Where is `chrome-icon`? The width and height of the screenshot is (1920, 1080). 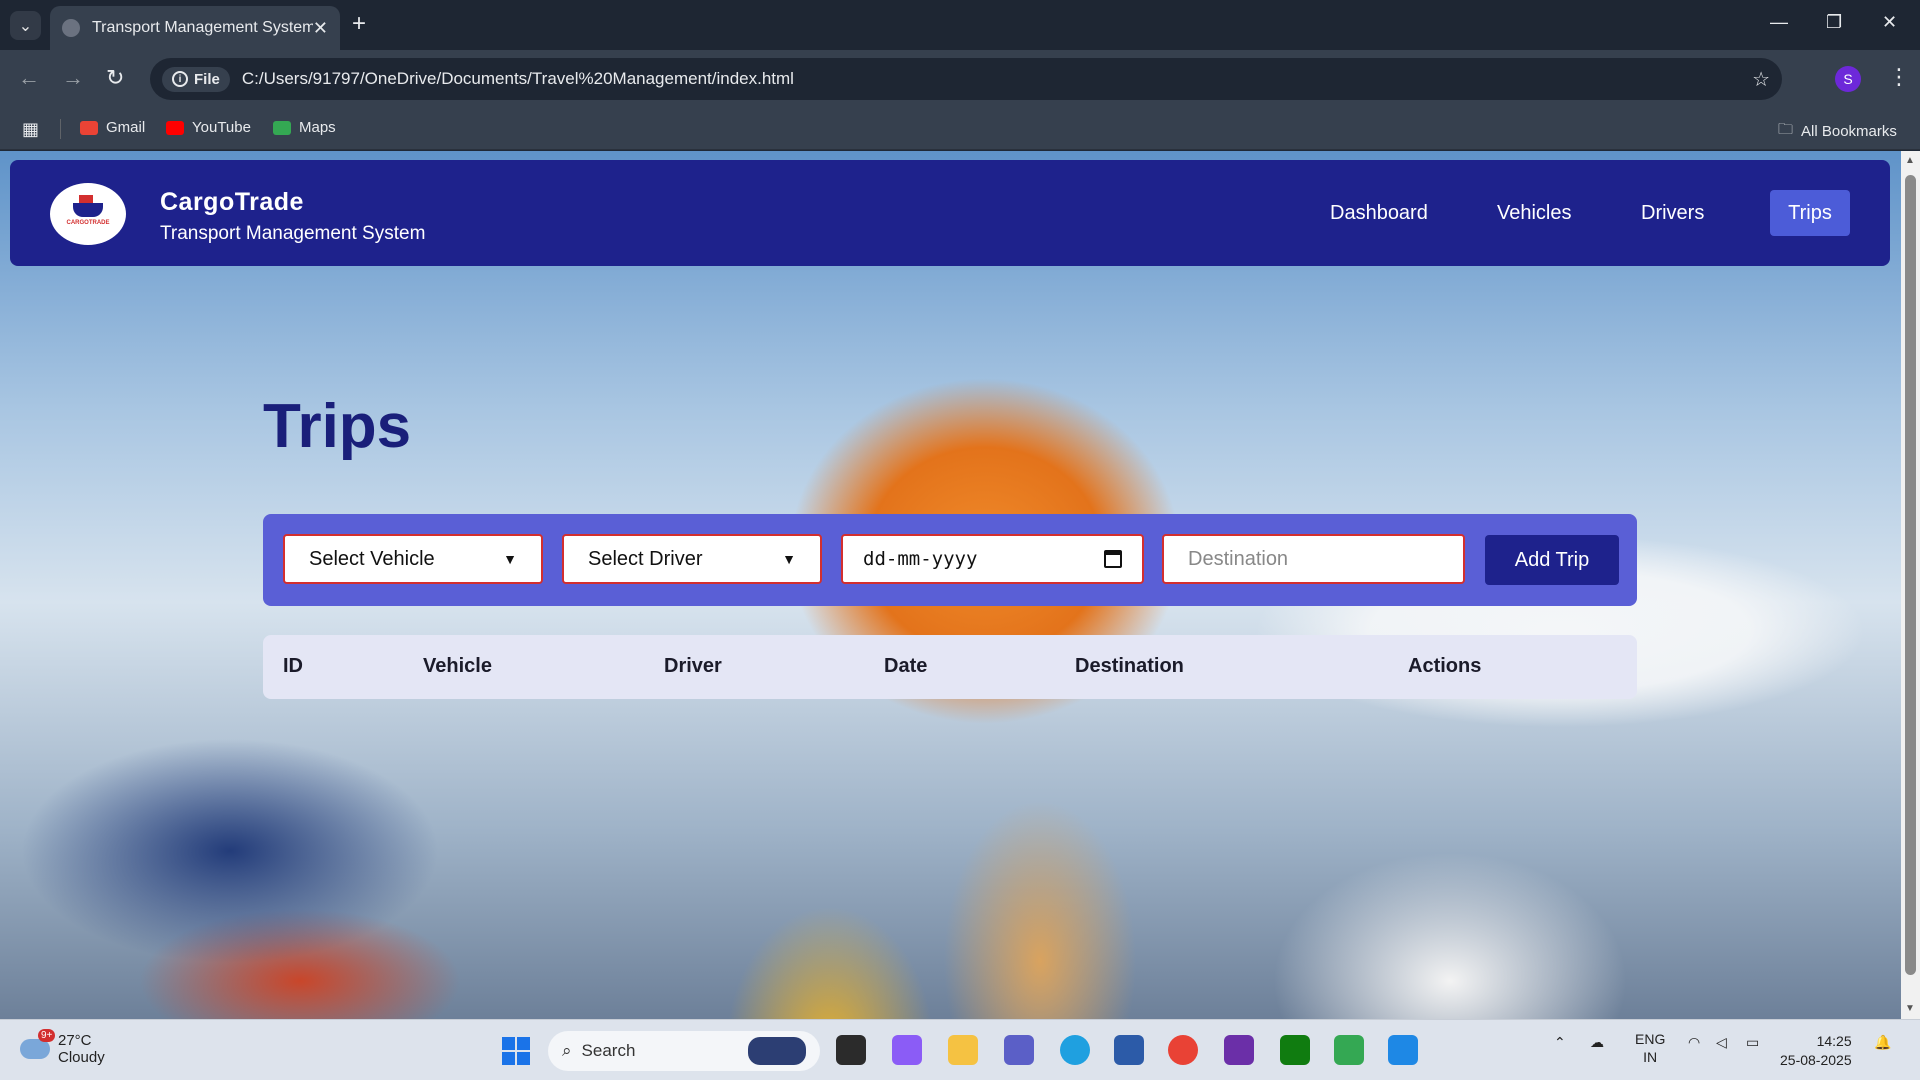
chrome-icon is located at coordinates (1183, 1050).